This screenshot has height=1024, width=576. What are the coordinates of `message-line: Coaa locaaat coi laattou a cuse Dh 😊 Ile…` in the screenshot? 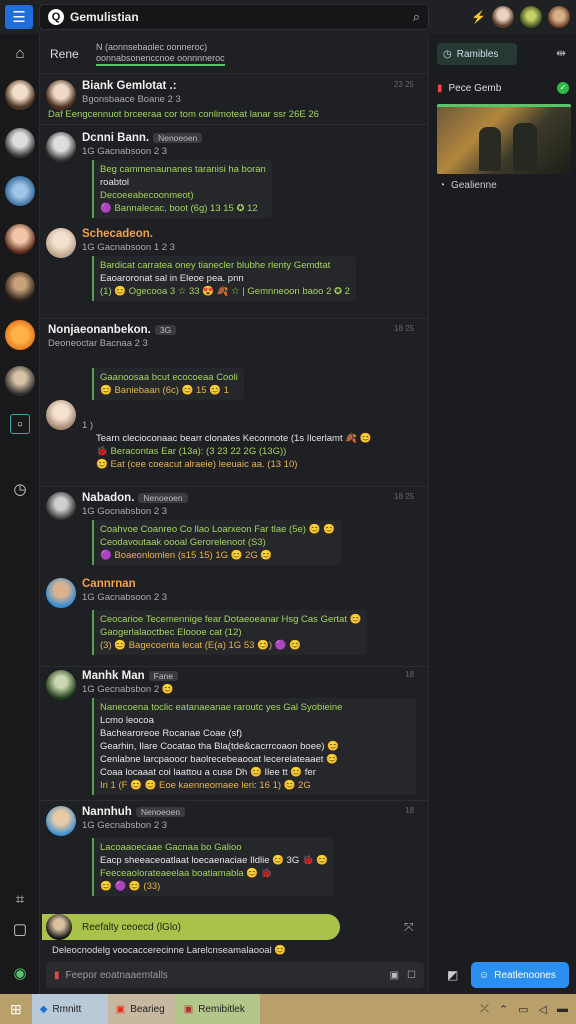 It's located at (208, 772).